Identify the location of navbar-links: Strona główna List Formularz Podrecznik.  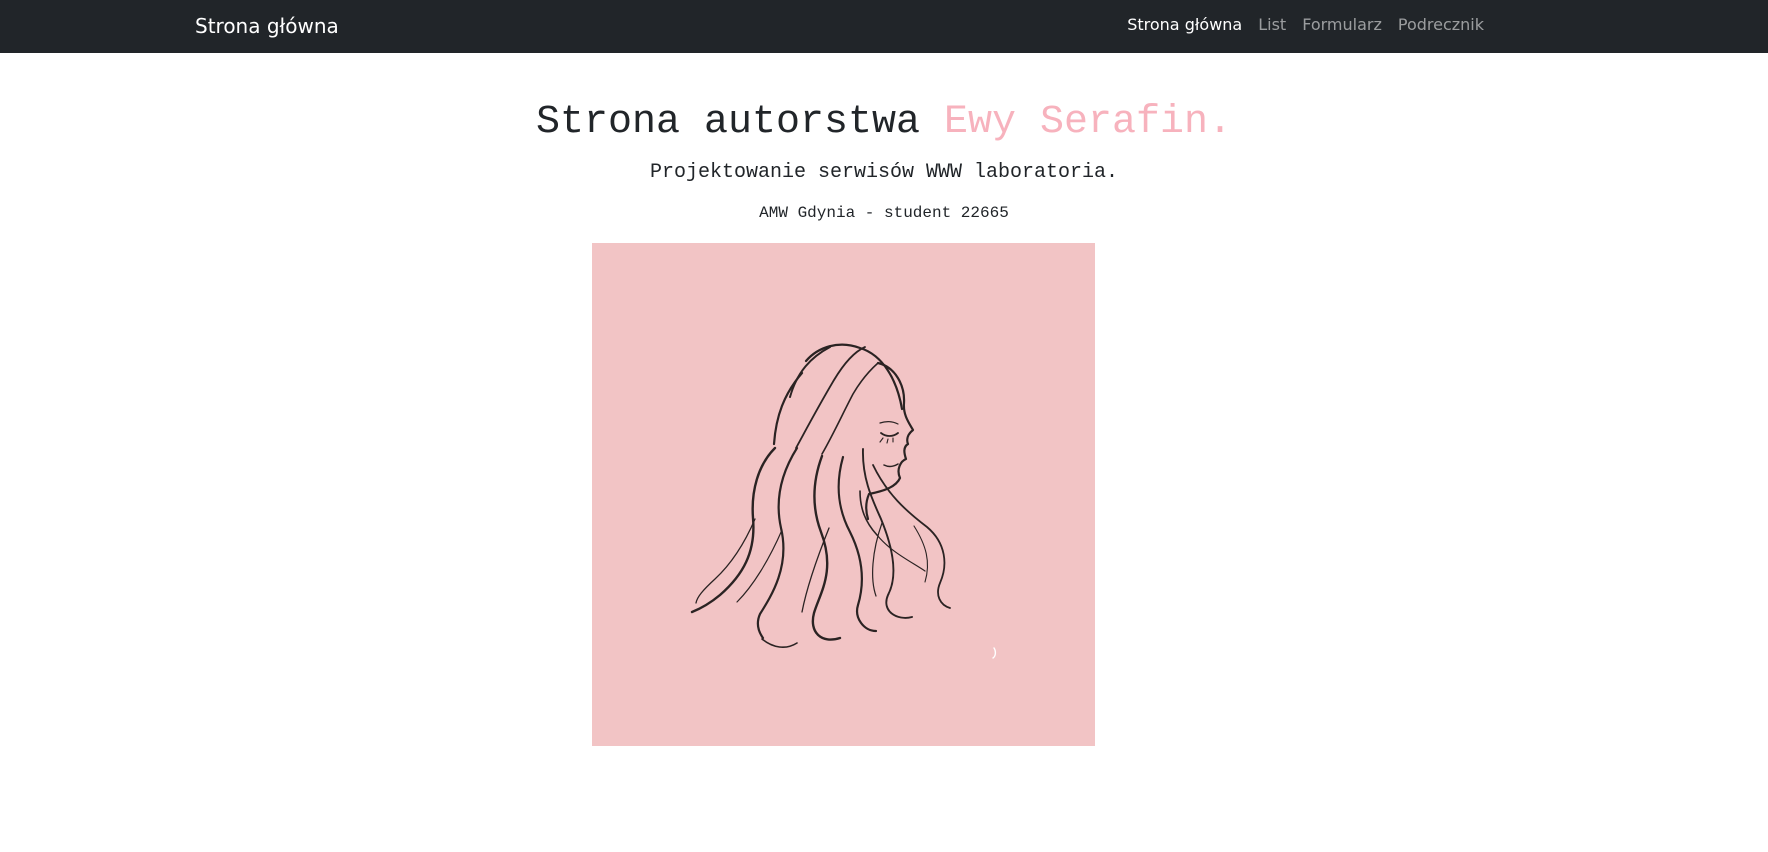
(1305, 25).